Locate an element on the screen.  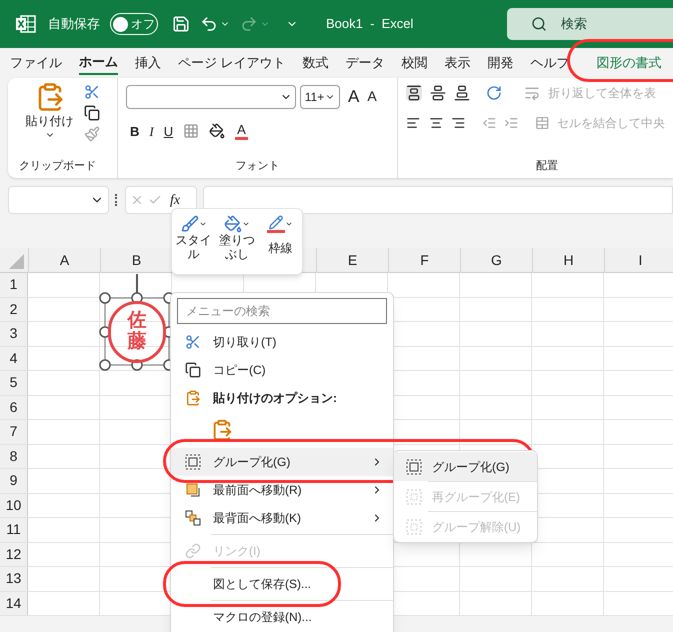
row-header: 10 is located at coordinates (14, 505).